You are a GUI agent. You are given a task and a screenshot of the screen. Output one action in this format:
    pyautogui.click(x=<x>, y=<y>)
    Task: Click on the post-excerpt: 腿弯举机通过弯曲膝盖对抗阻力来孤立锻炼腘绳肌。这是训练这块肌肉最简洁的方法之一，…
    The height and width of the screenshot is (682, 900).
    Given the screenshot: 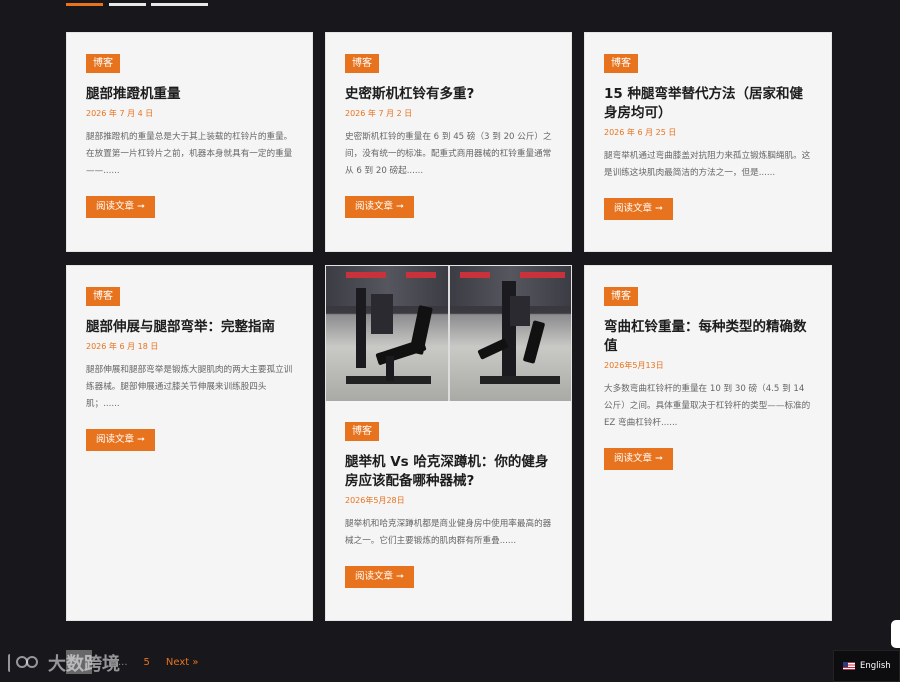 What is the action you would take?
    pyautogui.click(x=707, y=164)
    